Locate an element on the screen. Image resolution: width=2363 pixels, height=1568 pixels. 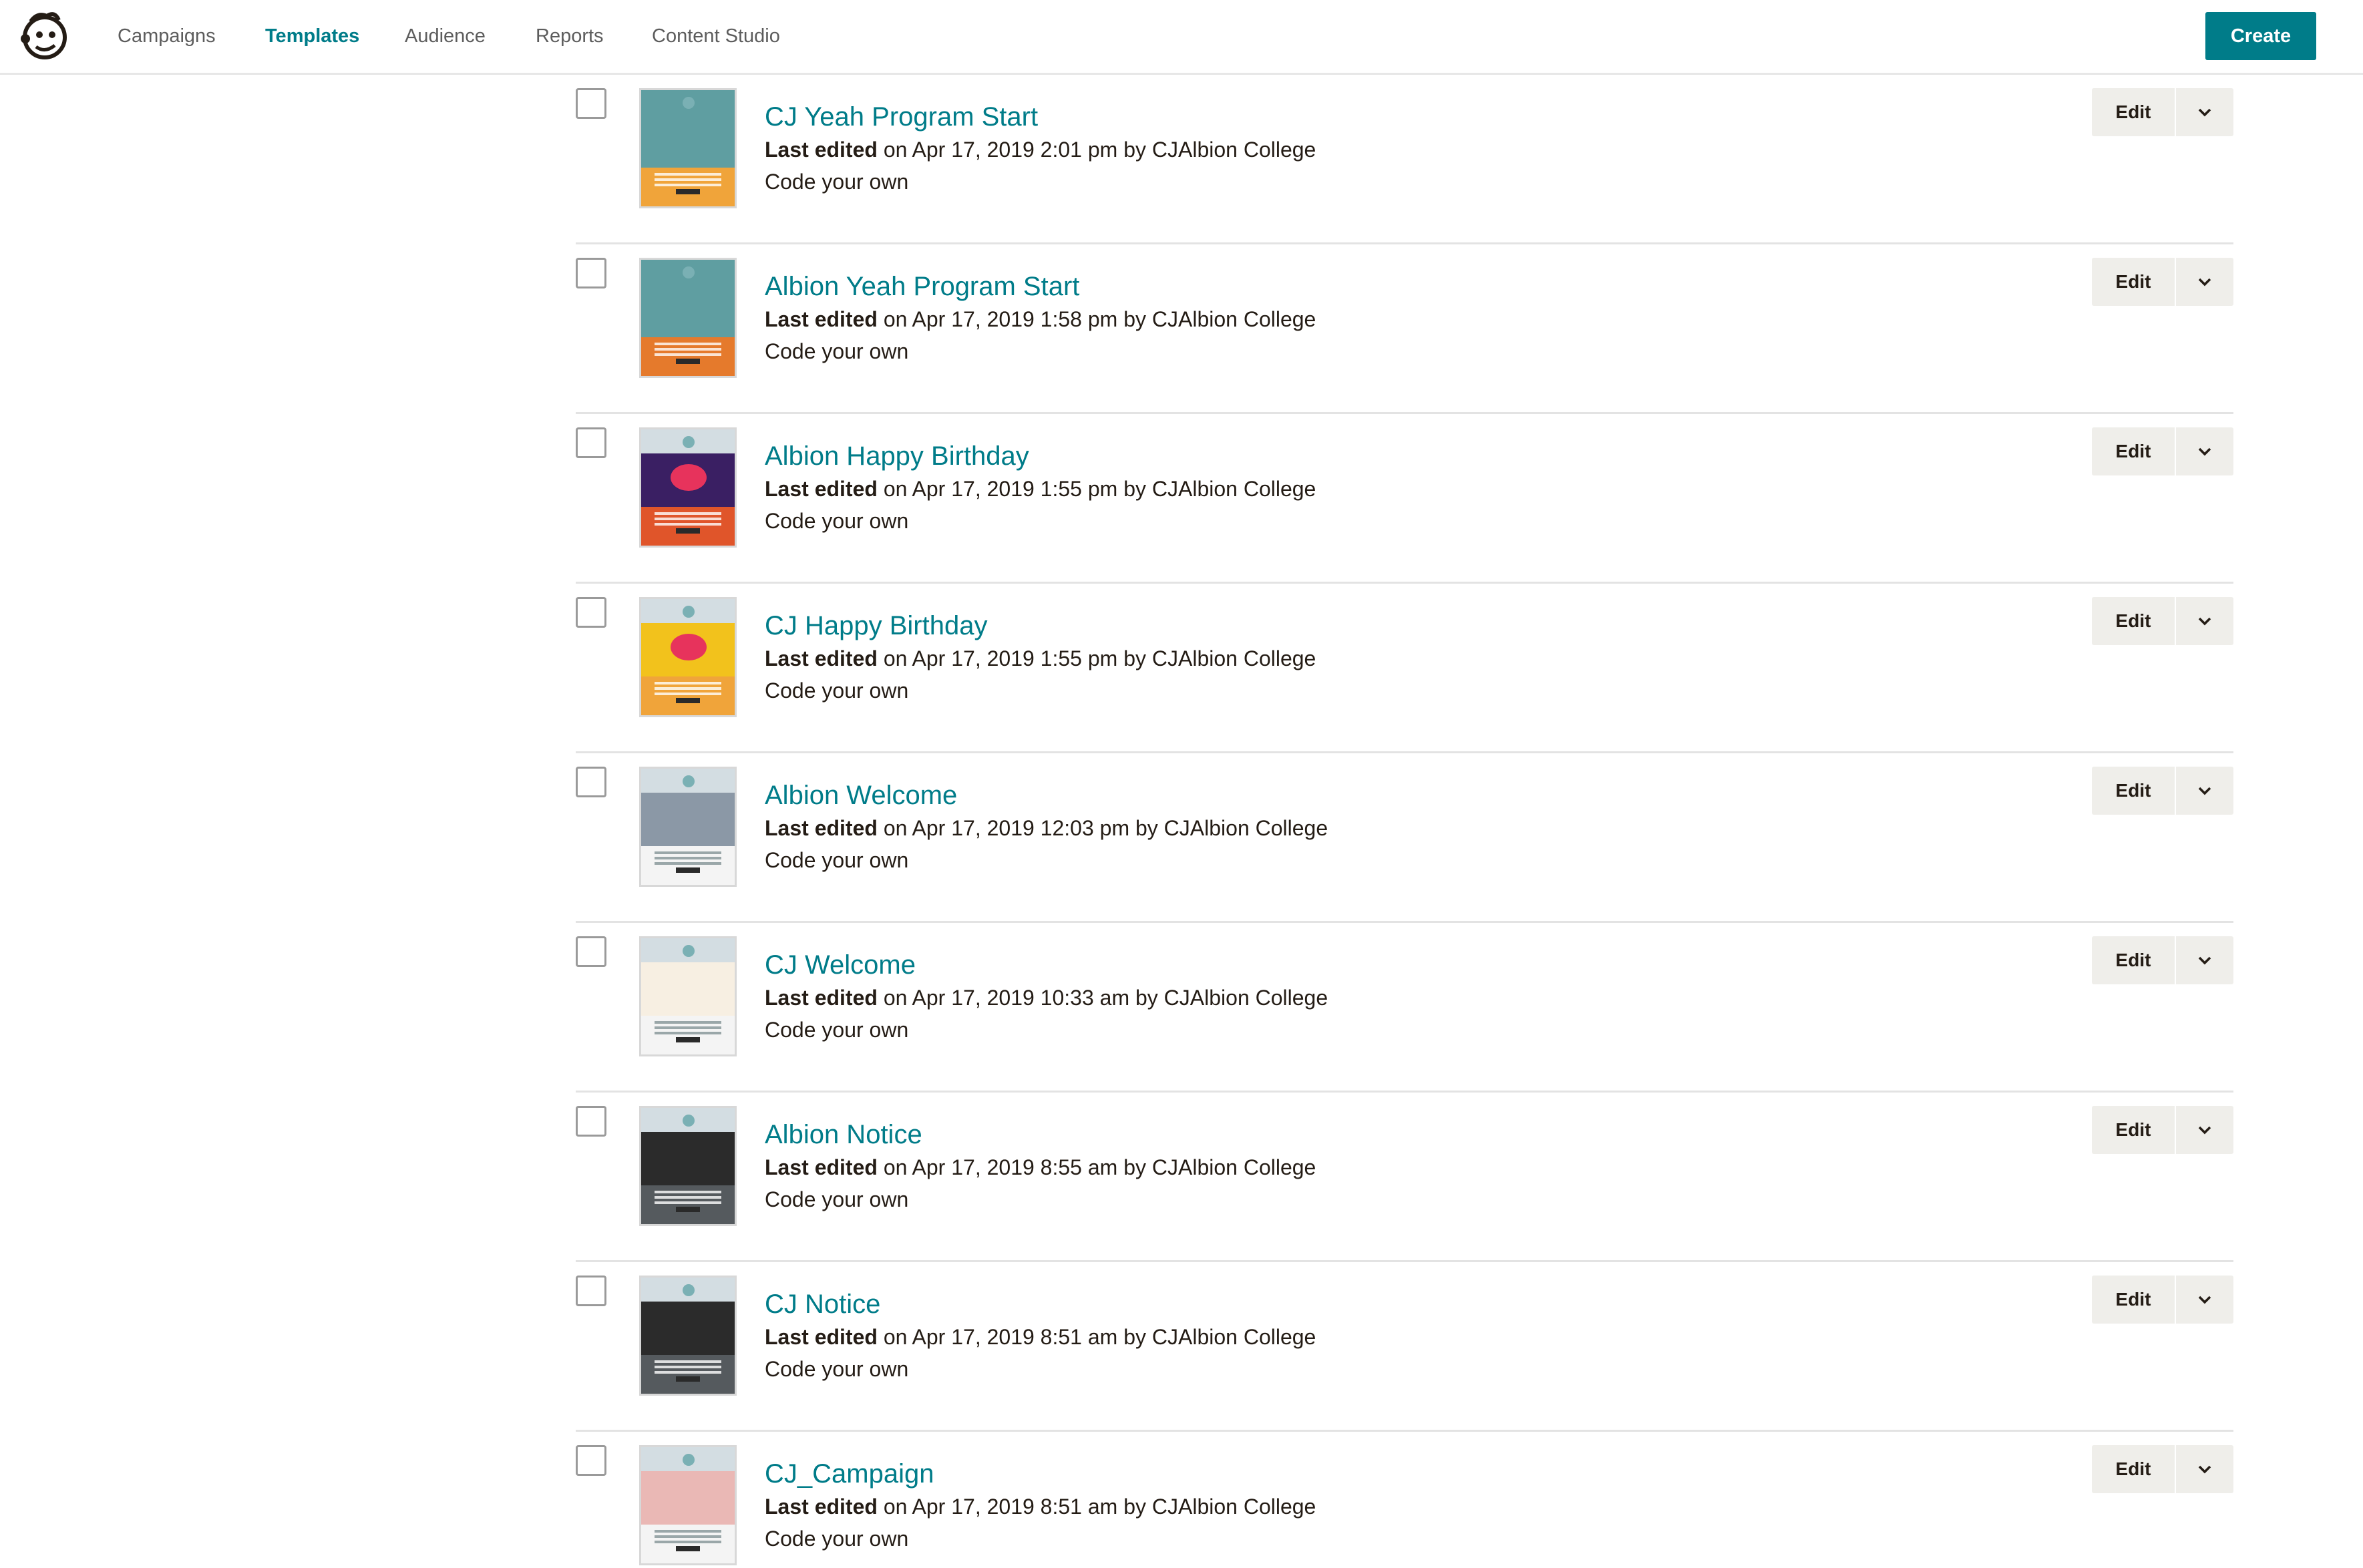
template-name-link: CJ Happy Birthday is located at coordinates (876, 625).